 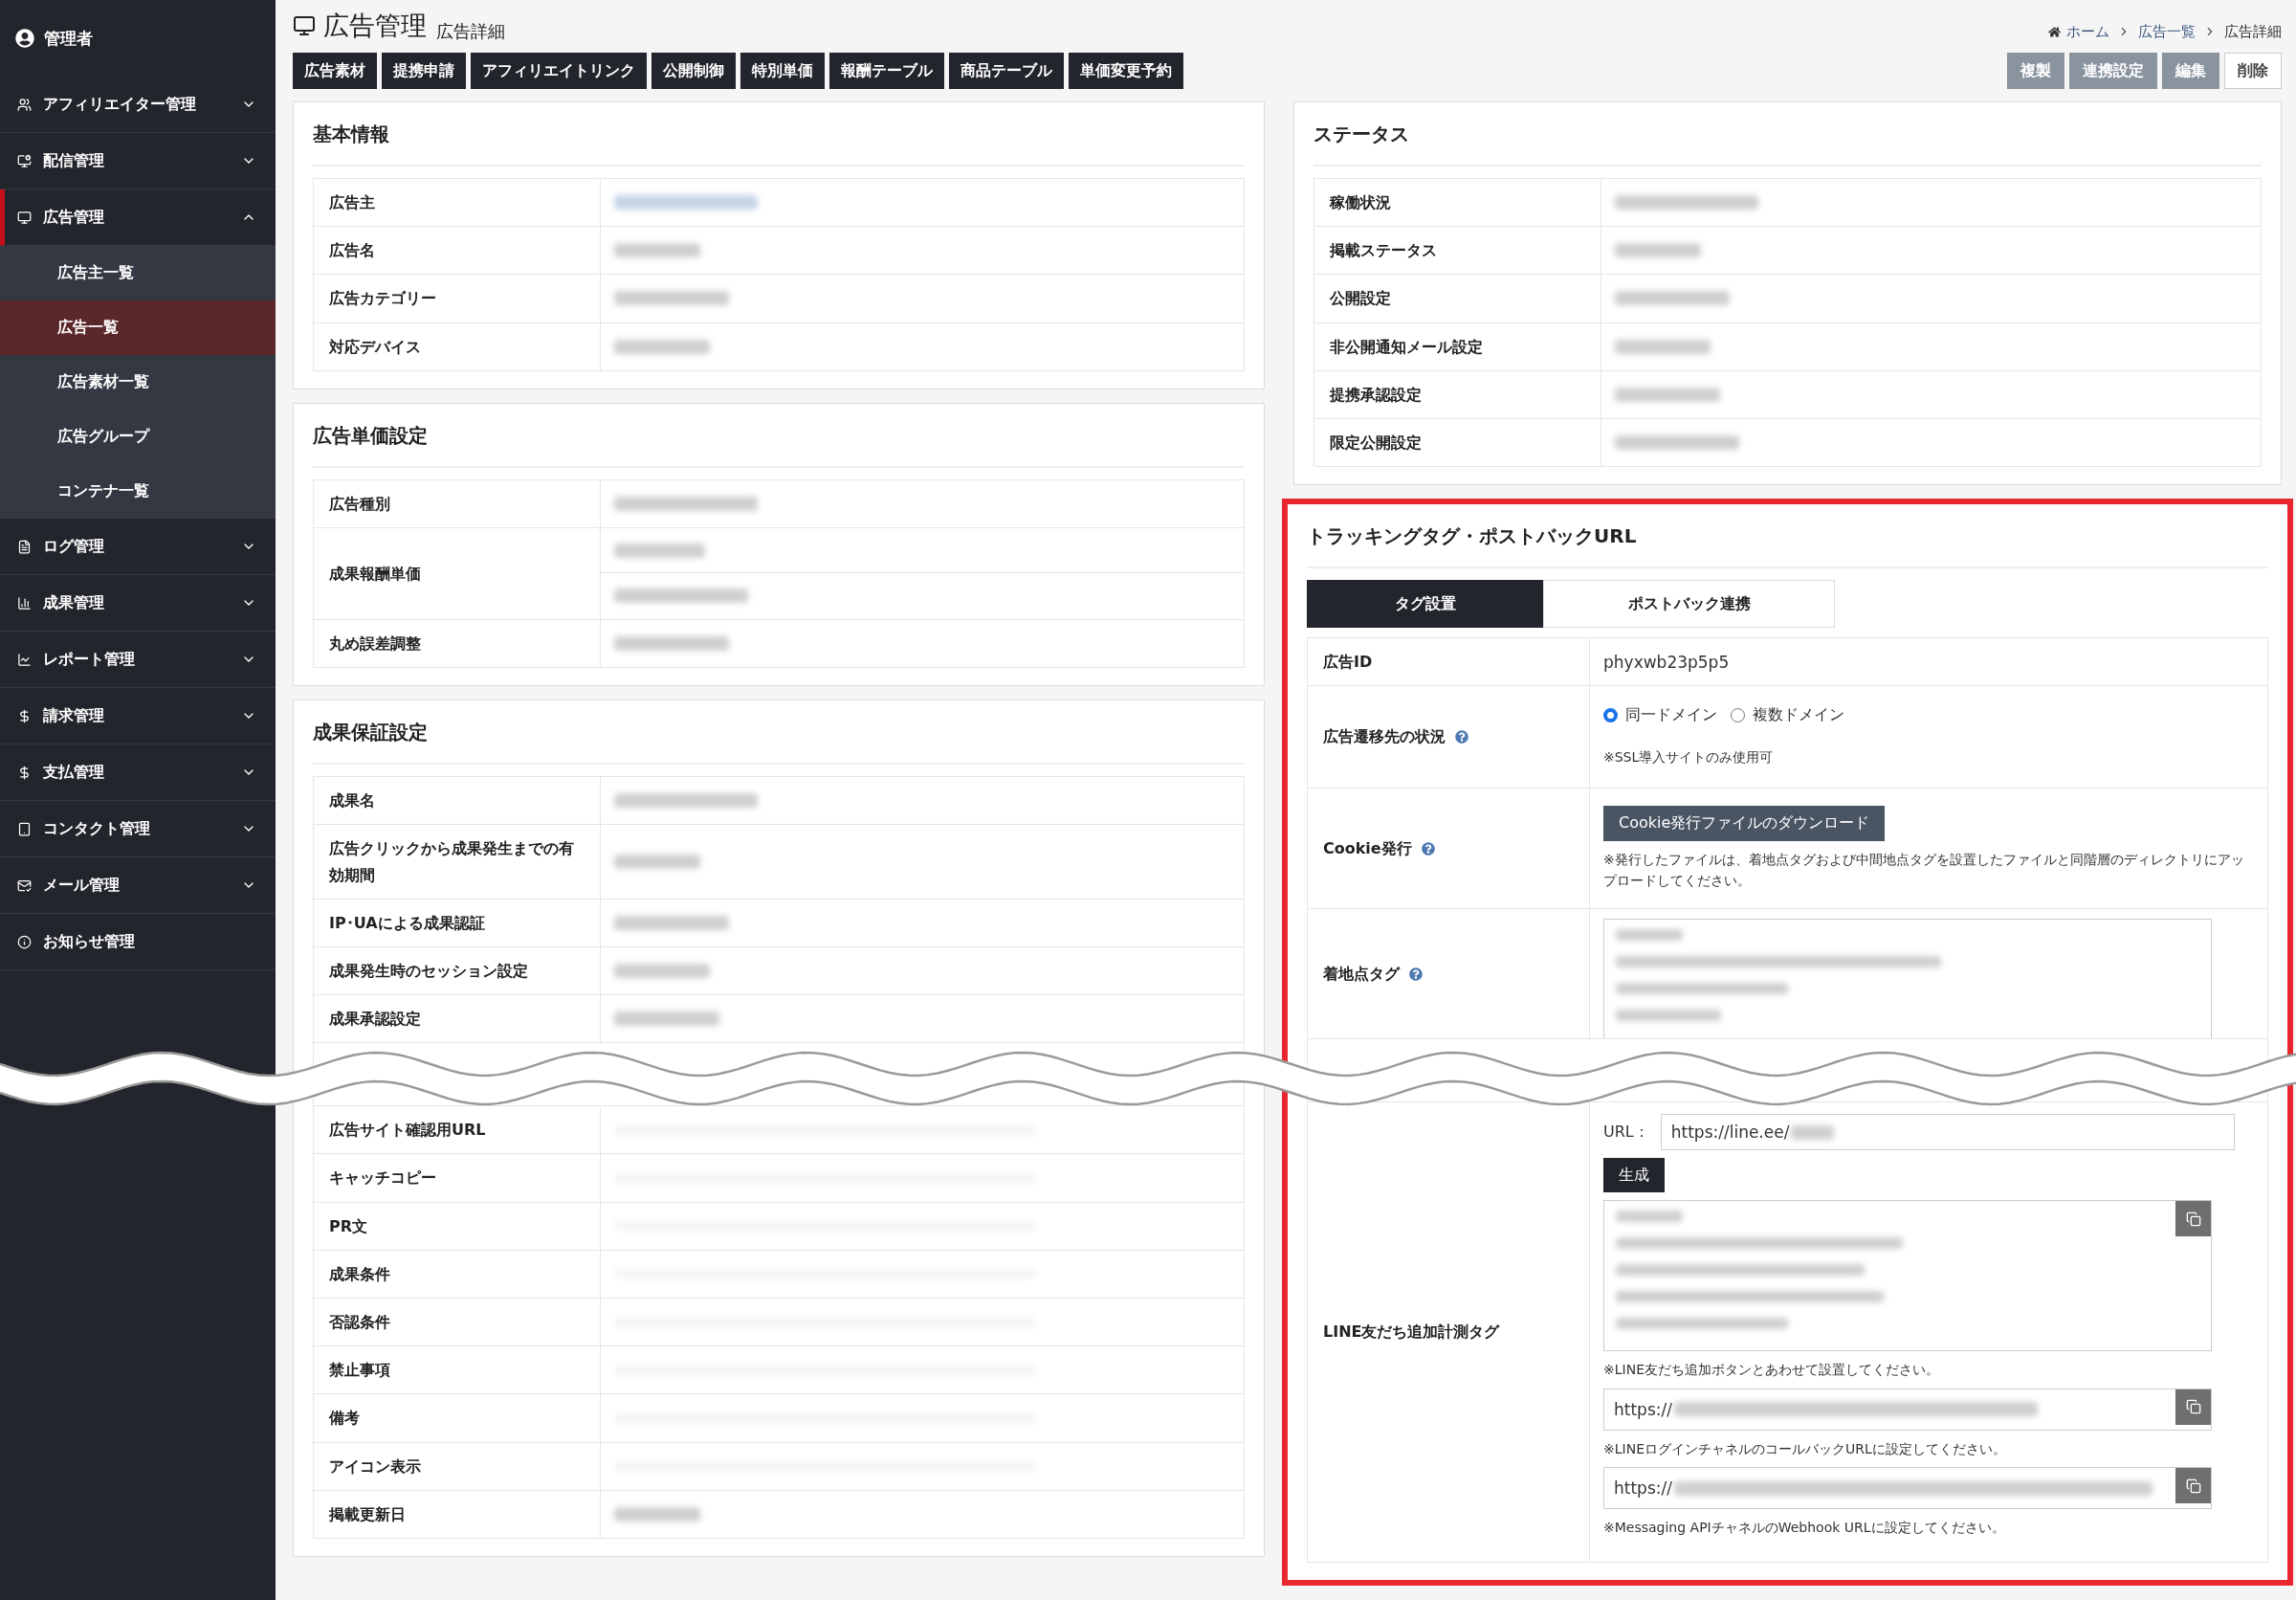 I want to click on nav-button: 広告素材, so click(x=335, y=71).